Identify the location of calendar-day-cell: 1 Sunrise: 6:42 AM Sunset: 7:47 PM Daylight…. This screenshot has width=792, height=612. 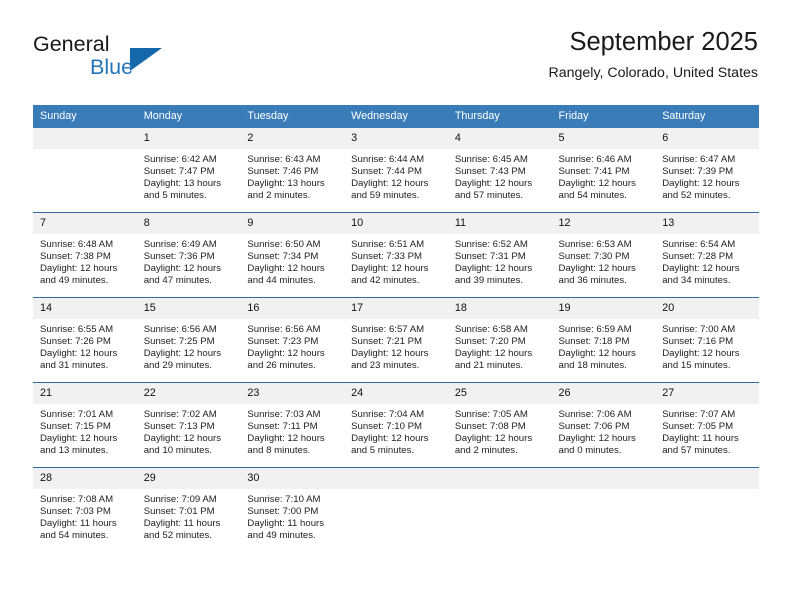
(188, 170).